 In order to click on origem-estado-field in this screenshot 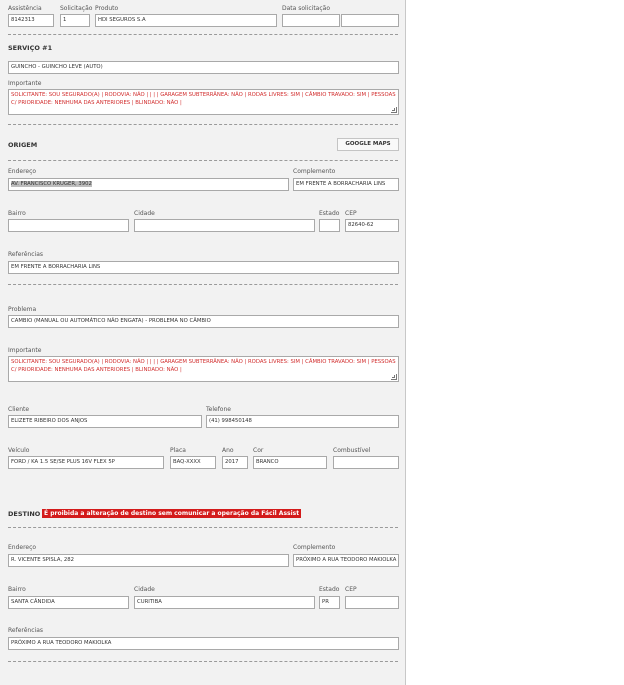, I will do `click(329, 225)`.